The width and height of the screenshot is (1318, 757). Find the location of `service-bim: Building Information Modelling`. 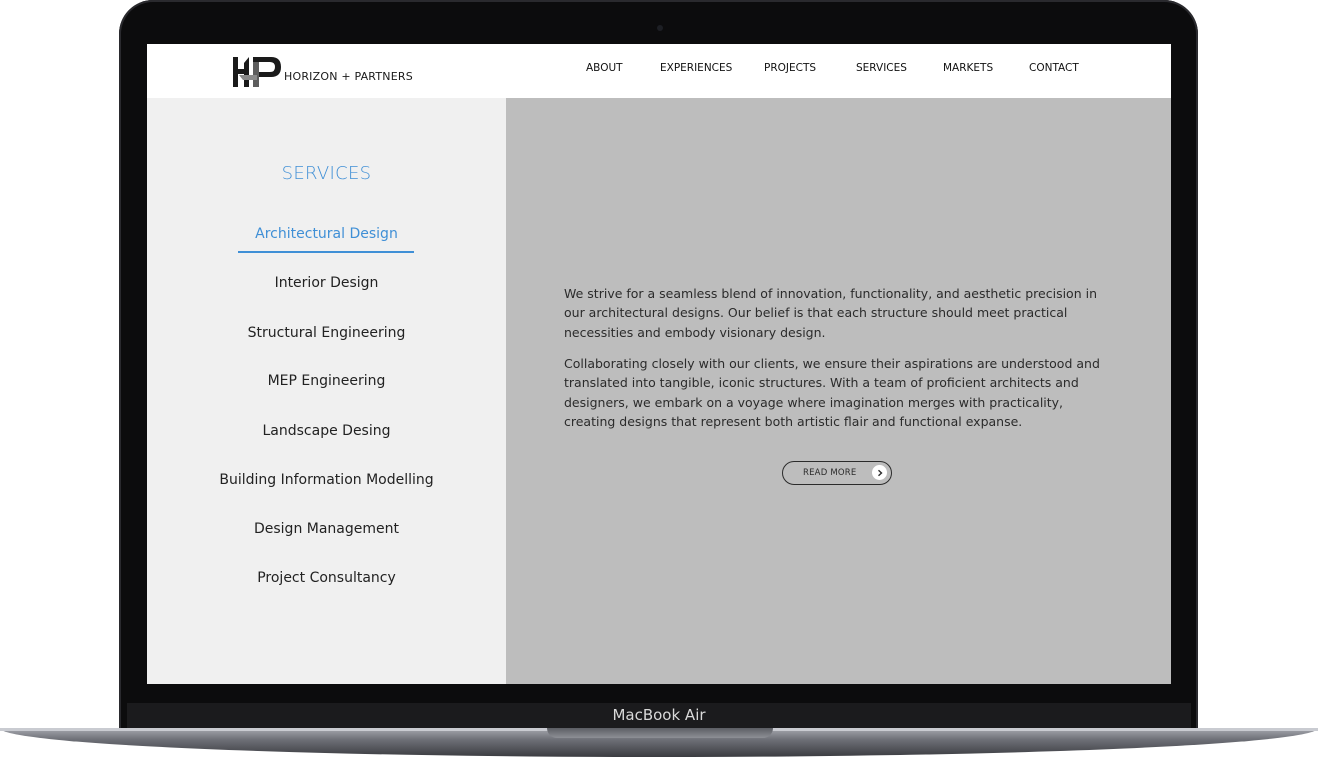

service-bim: Building Information Modelling is located at coordinates (326, 480).